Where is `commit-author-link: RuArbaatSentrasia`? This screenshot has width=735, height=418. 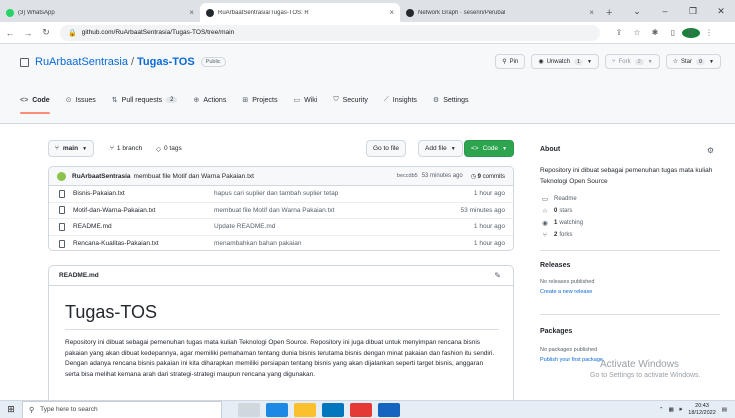
commit-author-link: RuArbaatSentrasia is located at coordinates (101, 176).